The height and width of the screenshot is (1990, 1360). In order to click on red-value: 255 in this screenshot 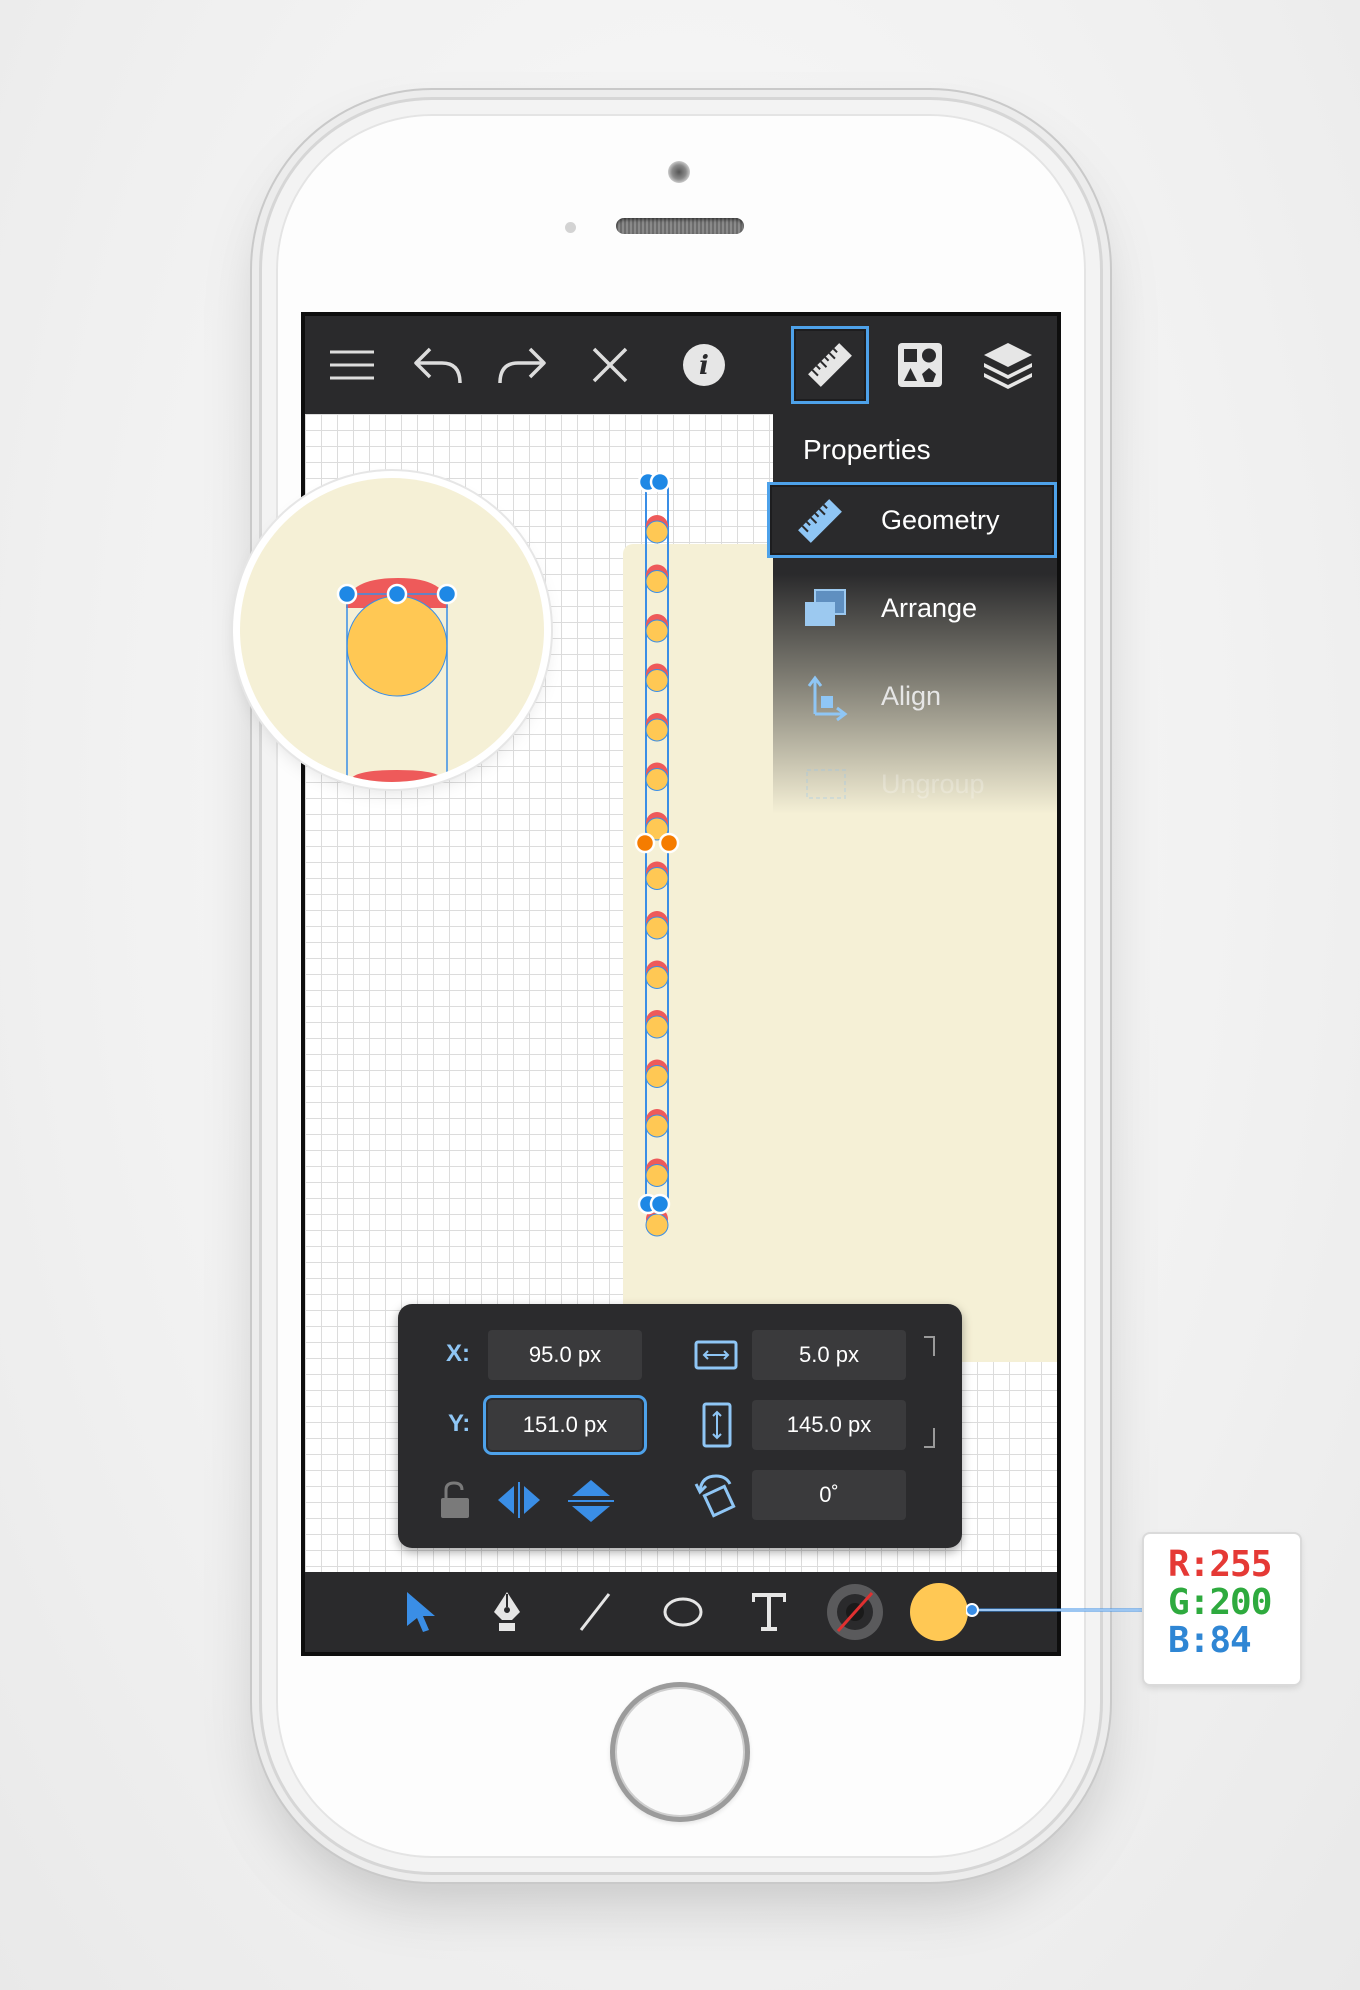, I will do `click(1240, 1564)`.